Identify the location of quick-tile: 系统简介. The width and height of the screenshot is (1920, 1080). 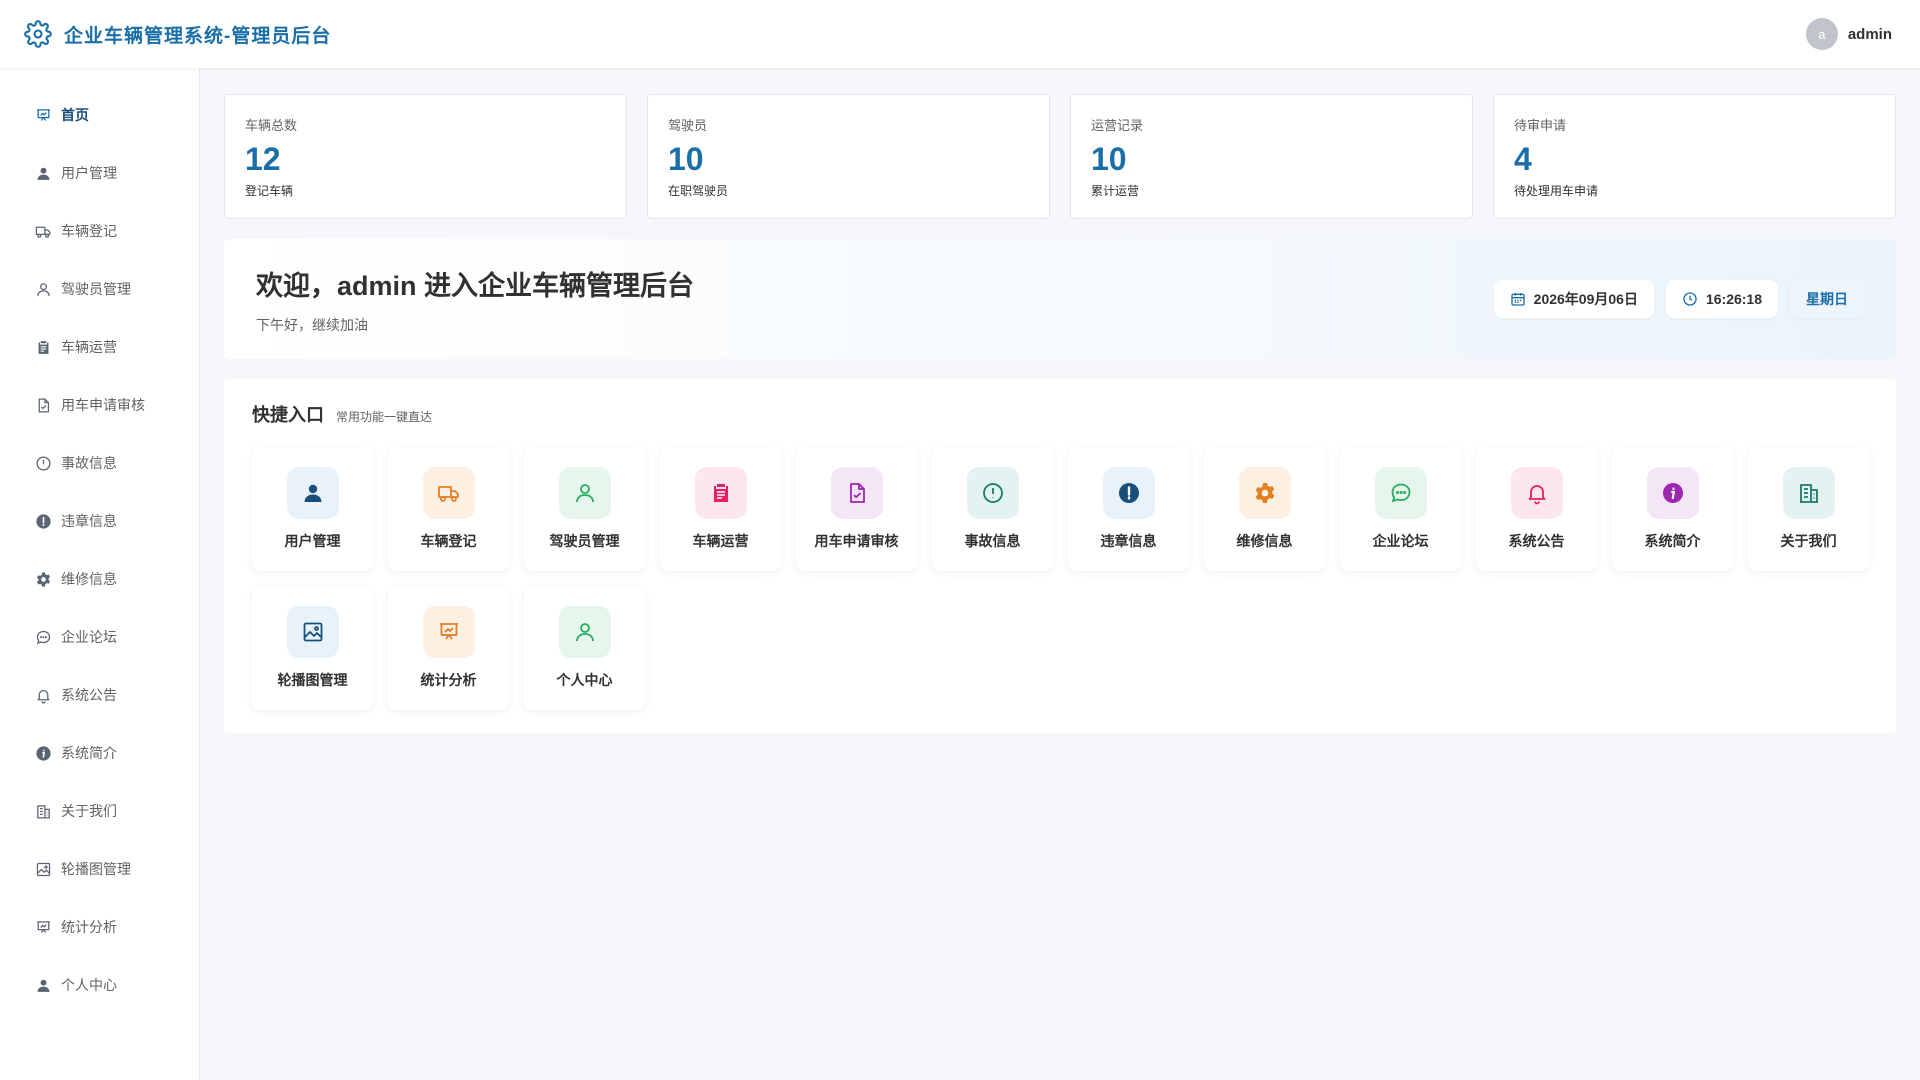
(1672, 509).